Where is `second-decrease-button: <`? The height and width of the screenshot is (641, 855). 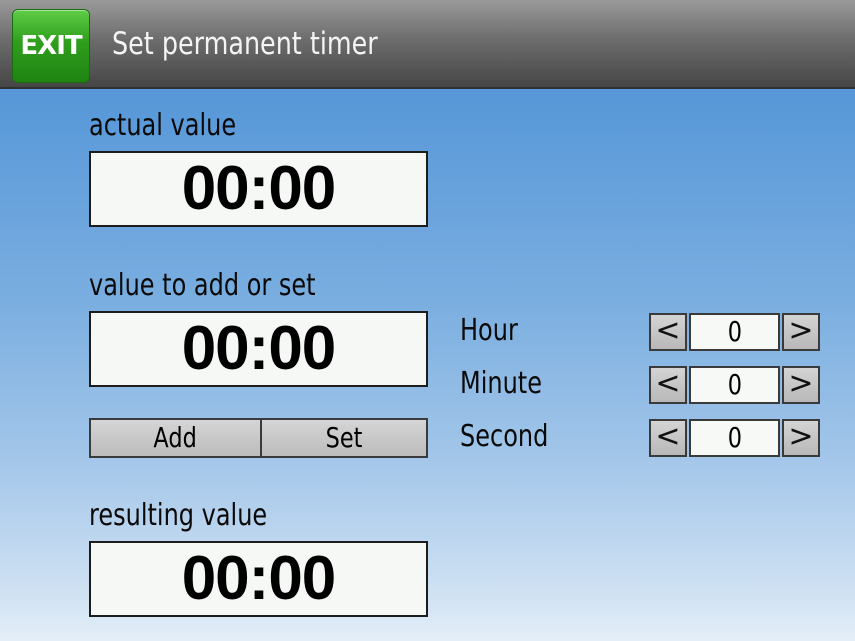 second-decrease-button: < is located at coordinates (668, 438).